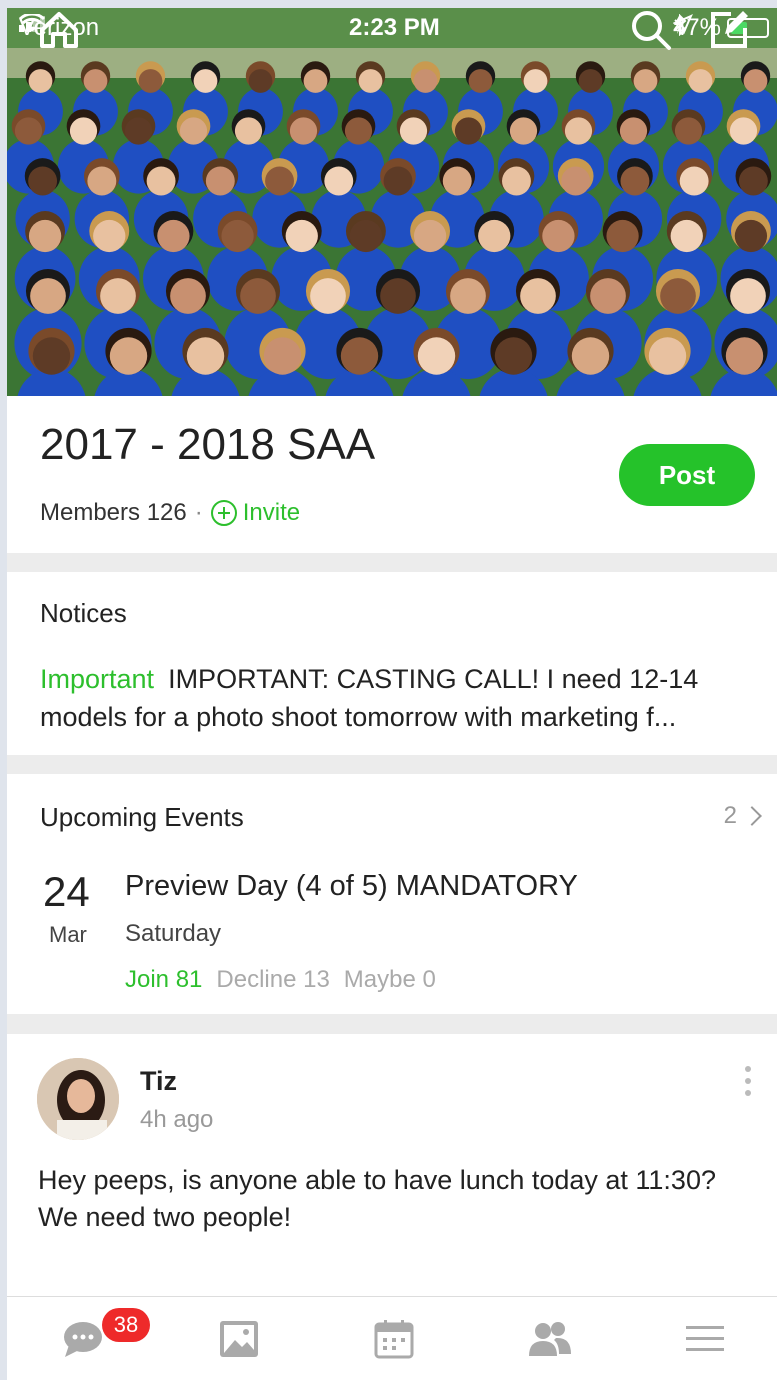 This screenshot has width=777, height=1380. I want to click on event-weekday: Saturday, so click(173, 933).